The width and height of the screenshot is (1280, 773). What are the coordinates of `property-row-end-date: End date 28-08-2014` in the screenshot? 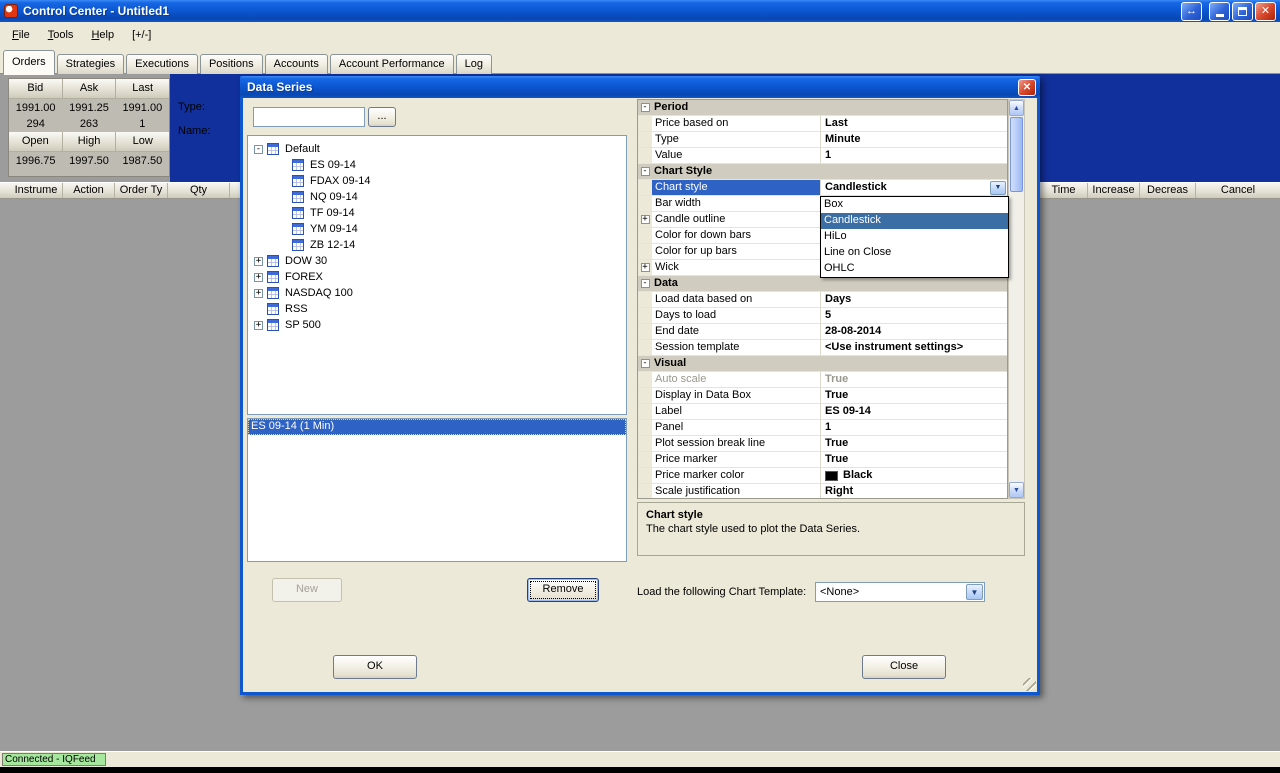 It's located at (822, 332).